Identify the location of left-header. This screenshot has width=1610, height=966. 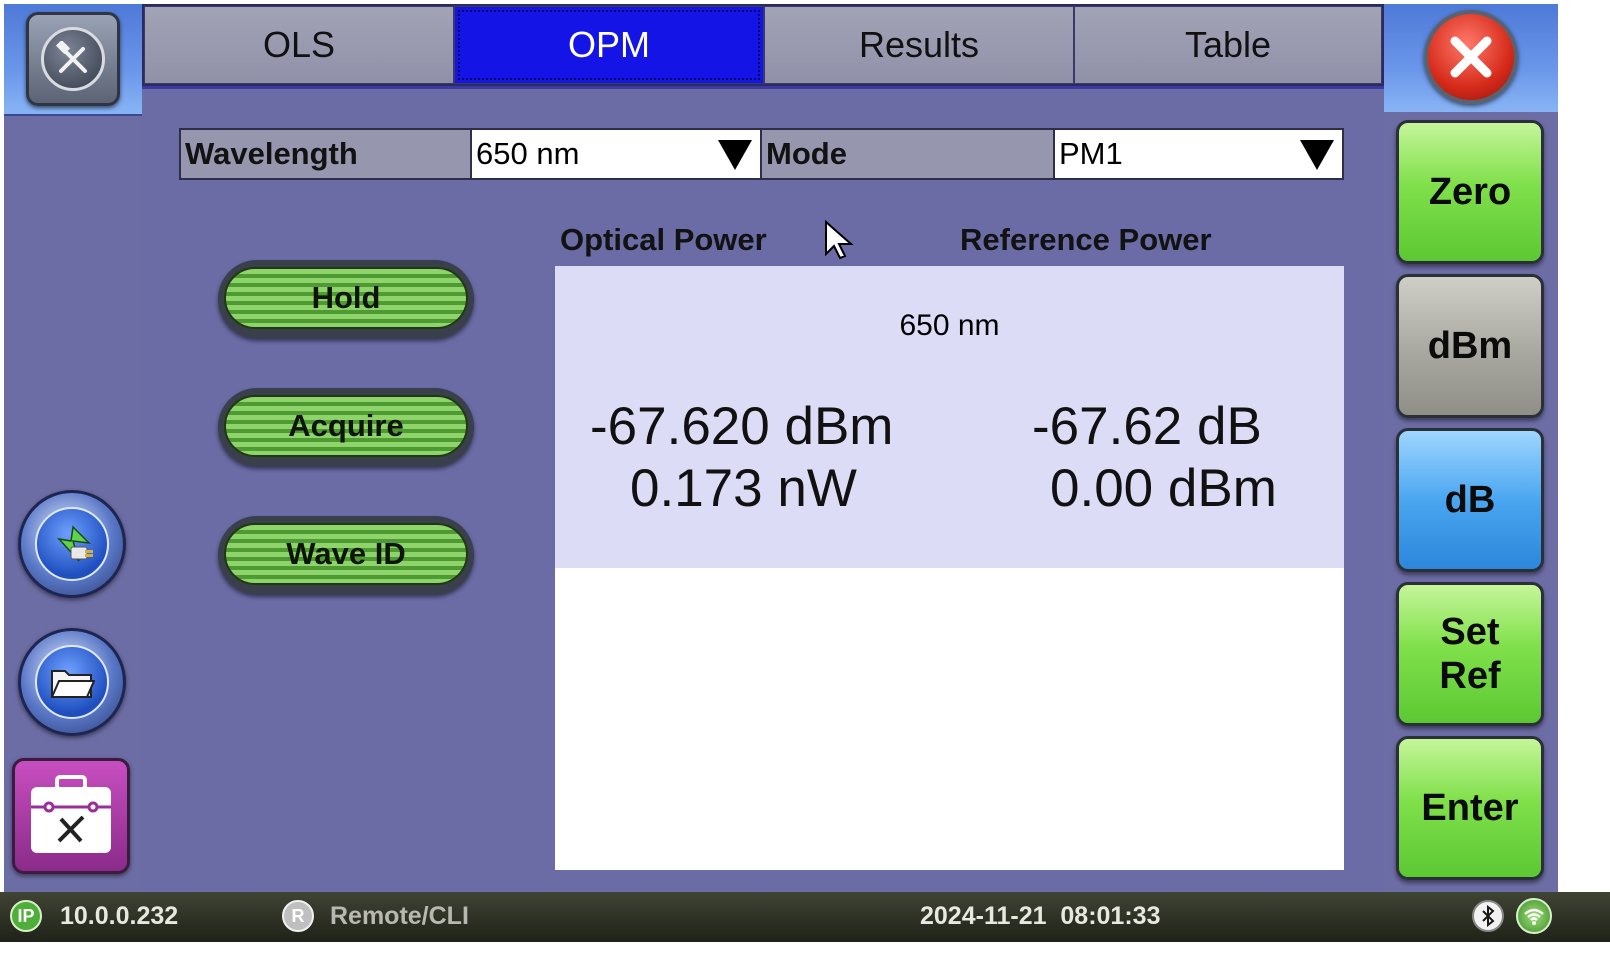
(73, 60).